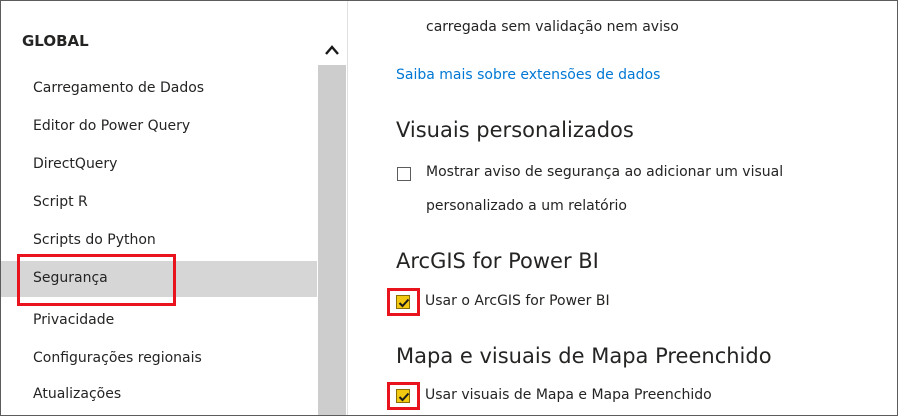 The height and width of the screenshot is (416, 898). What do you see at coordinates (568, 395) in the screenshot?
I see `map-visuals-checkbox-label: Usar visuais de Mapa e Mapa Preenchido` at bounding box center [568, 395].